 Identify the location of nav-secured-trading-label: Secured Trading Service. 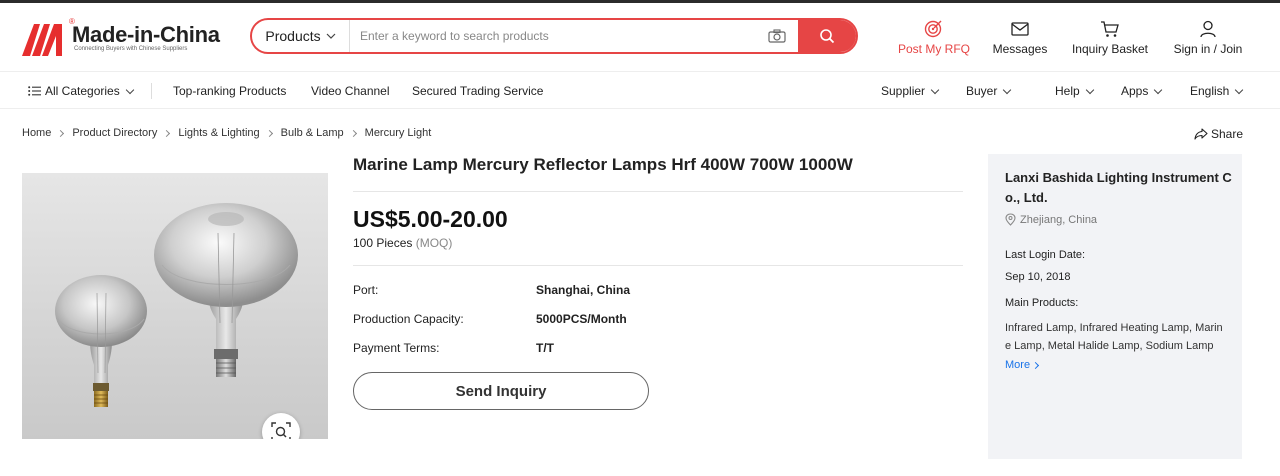
(478, 91).